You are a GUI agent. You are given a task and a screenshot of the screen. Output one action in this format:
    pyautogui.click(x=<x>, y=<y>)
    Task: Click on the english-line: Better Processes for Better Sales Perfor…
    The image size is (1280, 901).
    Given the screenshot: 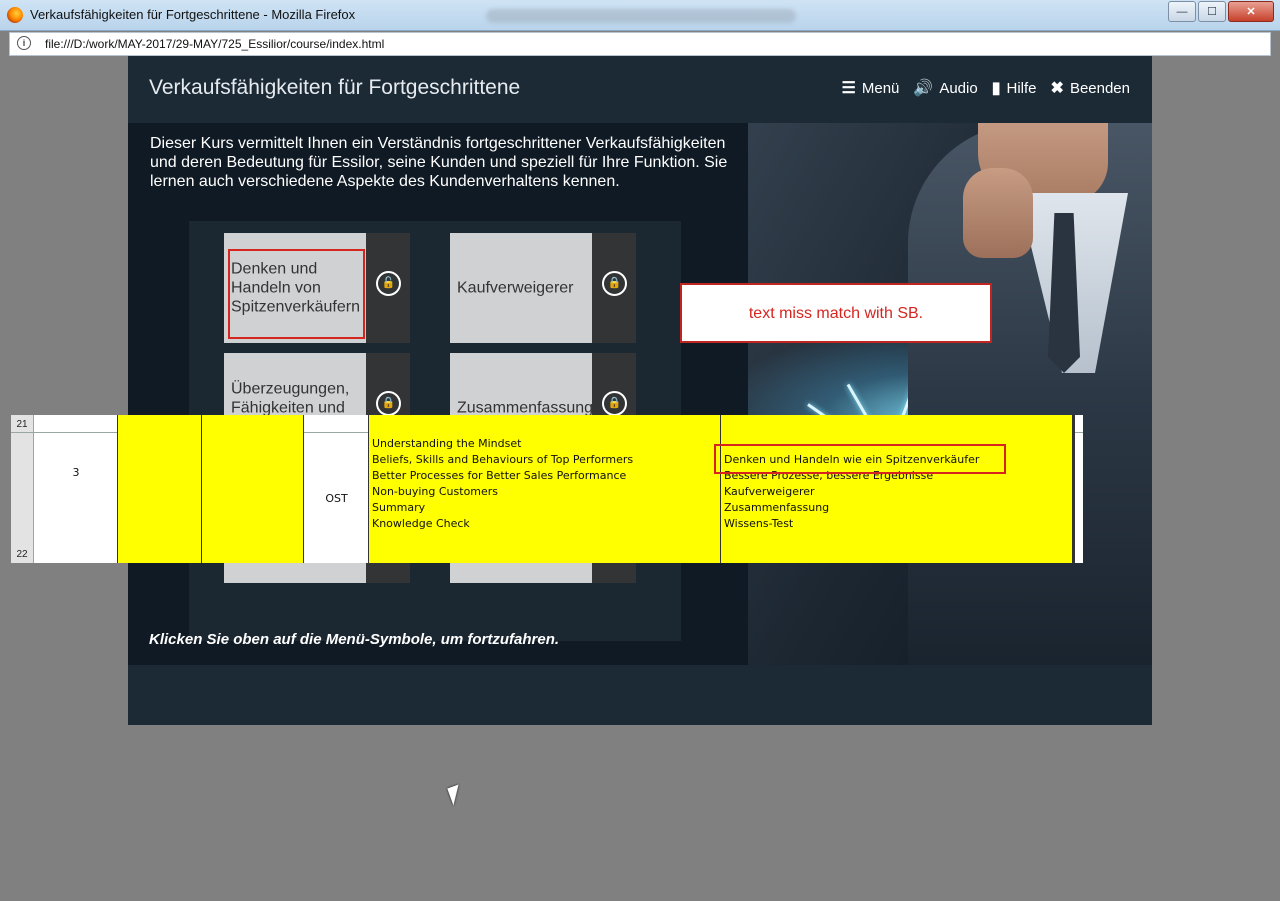 What is the action you would take?
    pyautogui.click(x=499, y=475)
    